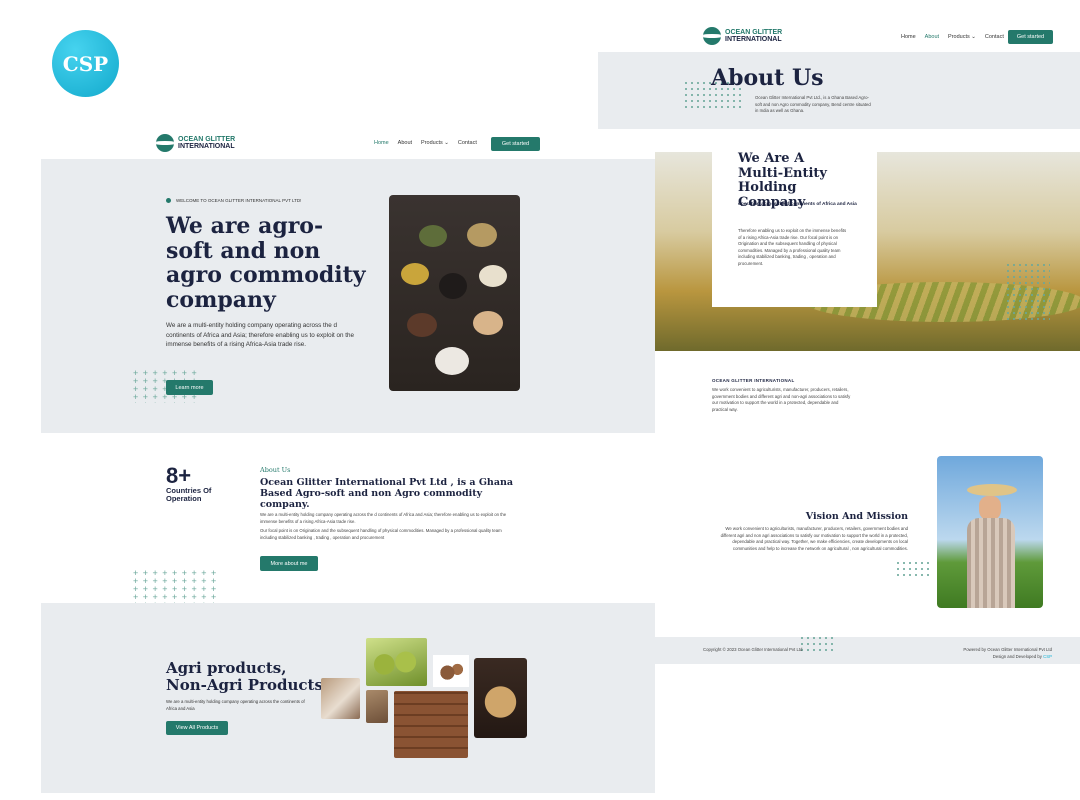 Image resolution: width=1080 pixels, height=800 pixels. What do you see at coordinates (753, 380) in the screenshot?
I see `org-label: OCEAN GLITTER INTERNATIONAL` at bounding box center [753, 380].